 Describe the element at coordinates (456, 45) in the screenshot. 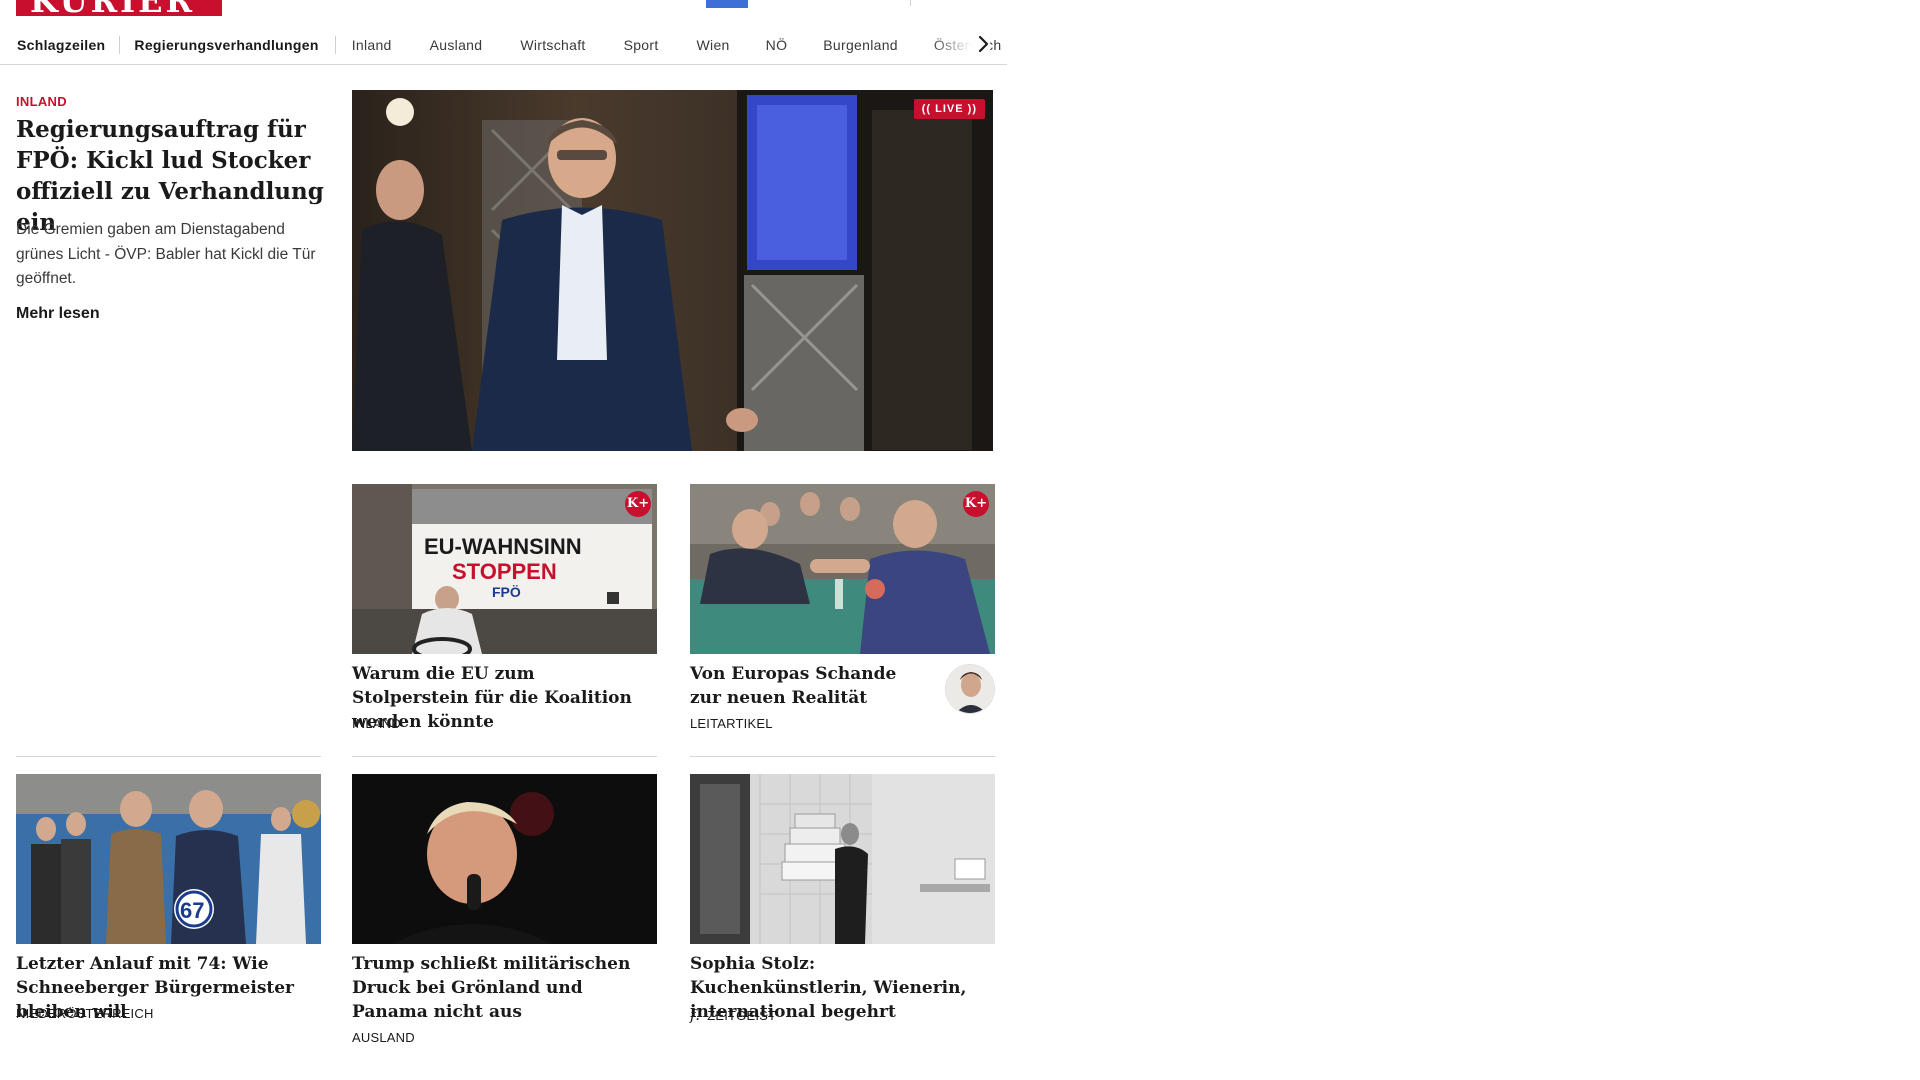

I see `nav-item-ausland: Ausland` at that location.